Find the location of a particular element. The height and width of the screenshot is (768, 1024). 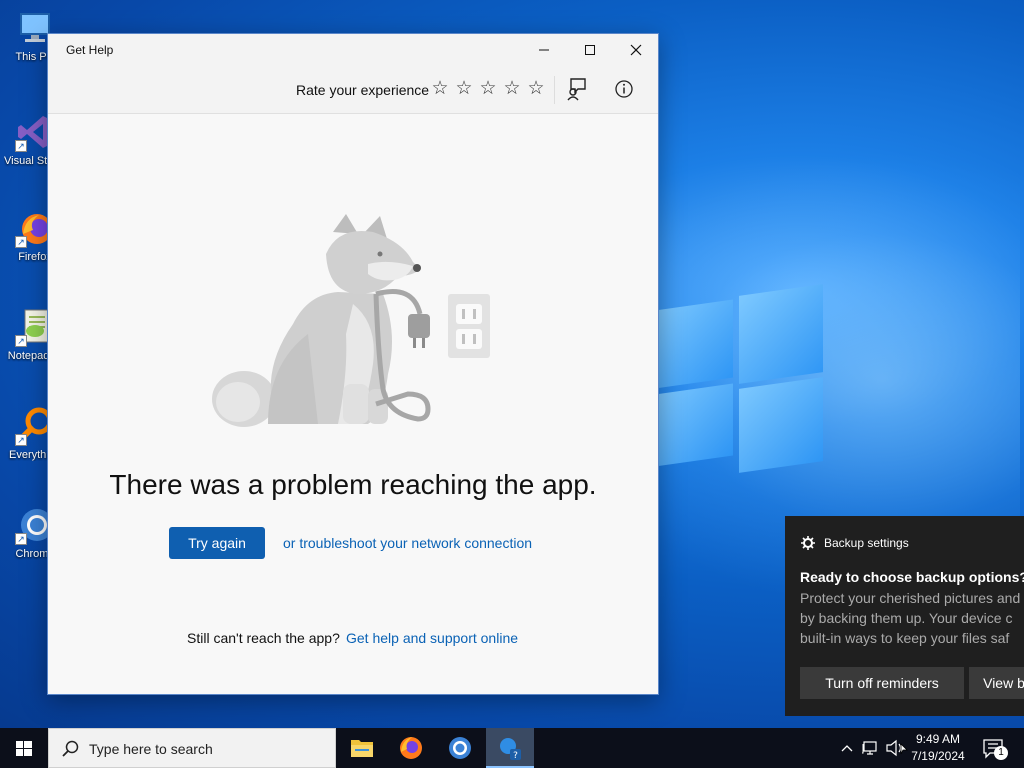

minimize-icon is located at coordinates (544, 50).